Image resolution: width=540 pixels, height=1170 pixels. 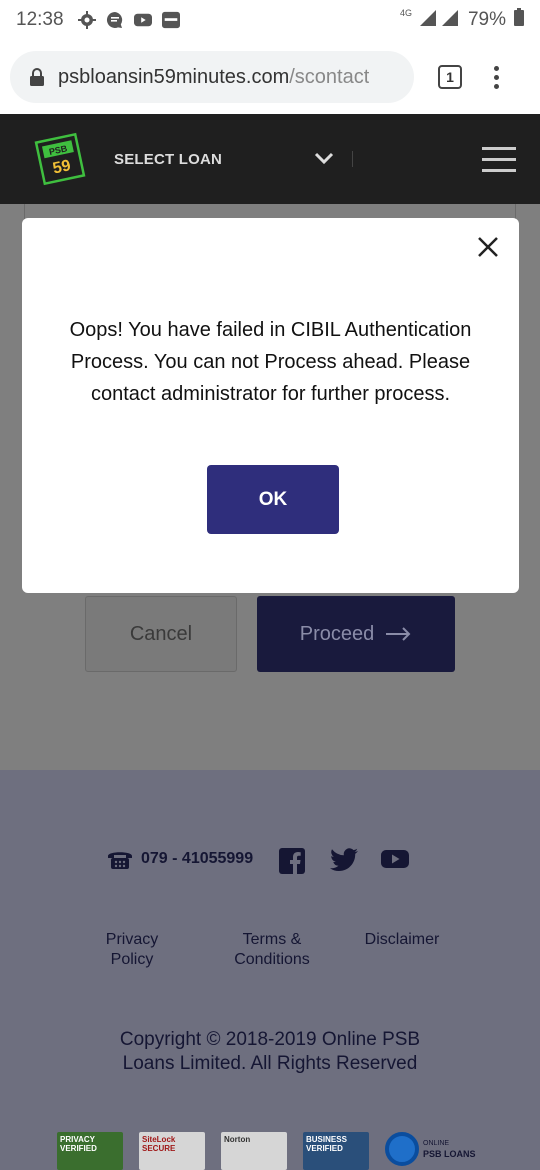 I want to click on contact-row: 079 - 41055999, so click(x=180, y=859).